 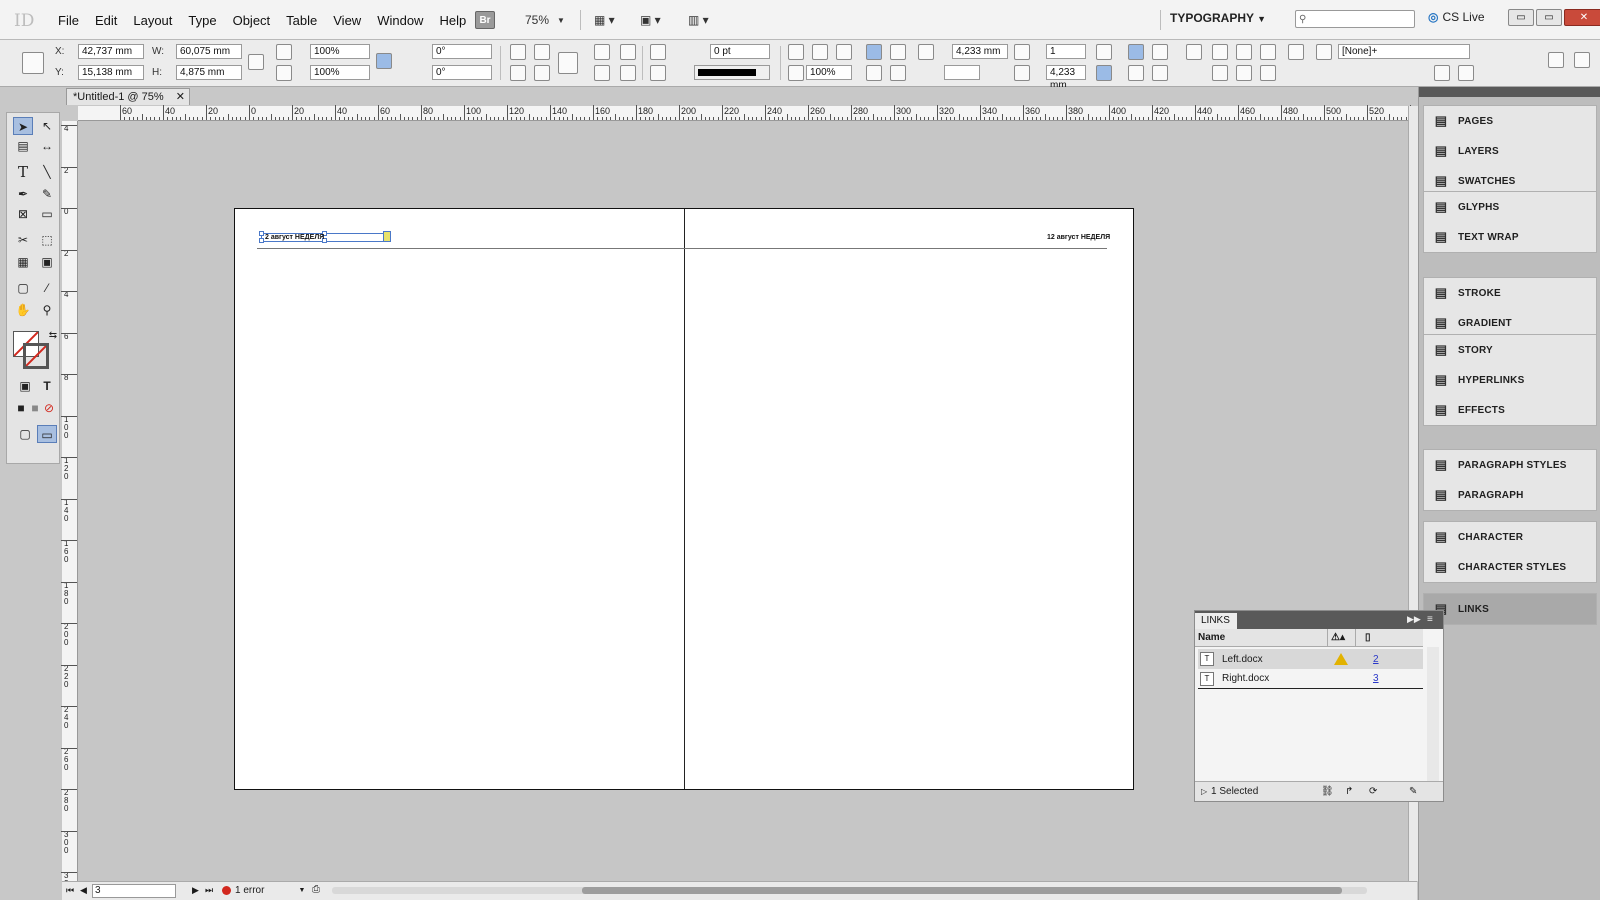 What do you see at coordinates (1549, 17) in the screenshot?
I see `restore-button: ▭` at bounding box center [1549, 17].